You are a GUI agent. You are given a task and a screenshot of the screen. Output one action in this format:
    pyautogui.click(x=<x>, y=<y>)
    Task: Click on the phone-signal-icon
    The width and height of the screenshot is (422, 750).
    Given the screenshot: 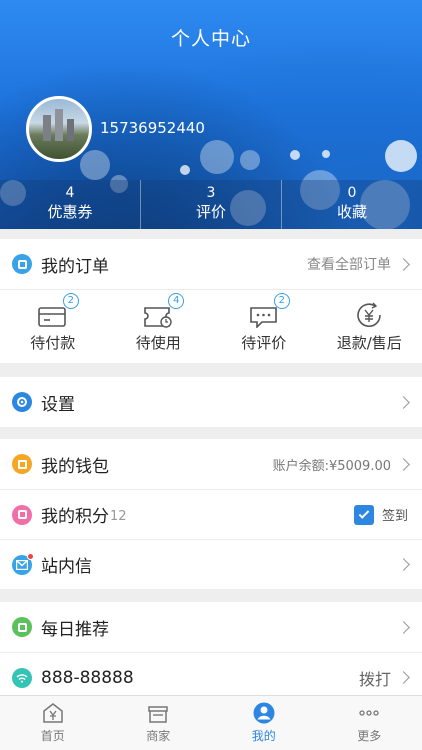 What is the action you would take?
    pyautogui.click(x=22, y=677)
    